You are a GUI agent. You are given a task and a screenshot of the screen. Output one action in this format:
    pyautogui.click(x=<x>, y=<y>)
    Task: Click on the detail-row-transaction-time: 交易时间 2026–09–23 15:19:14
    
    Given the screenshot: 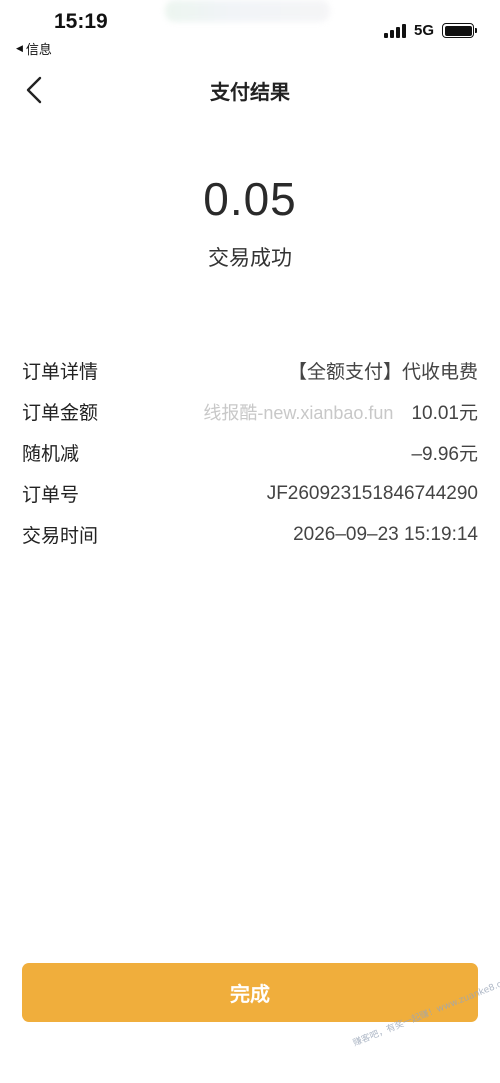 What is the action you would take?
    pyautogui.click(x=250, y=534)
    